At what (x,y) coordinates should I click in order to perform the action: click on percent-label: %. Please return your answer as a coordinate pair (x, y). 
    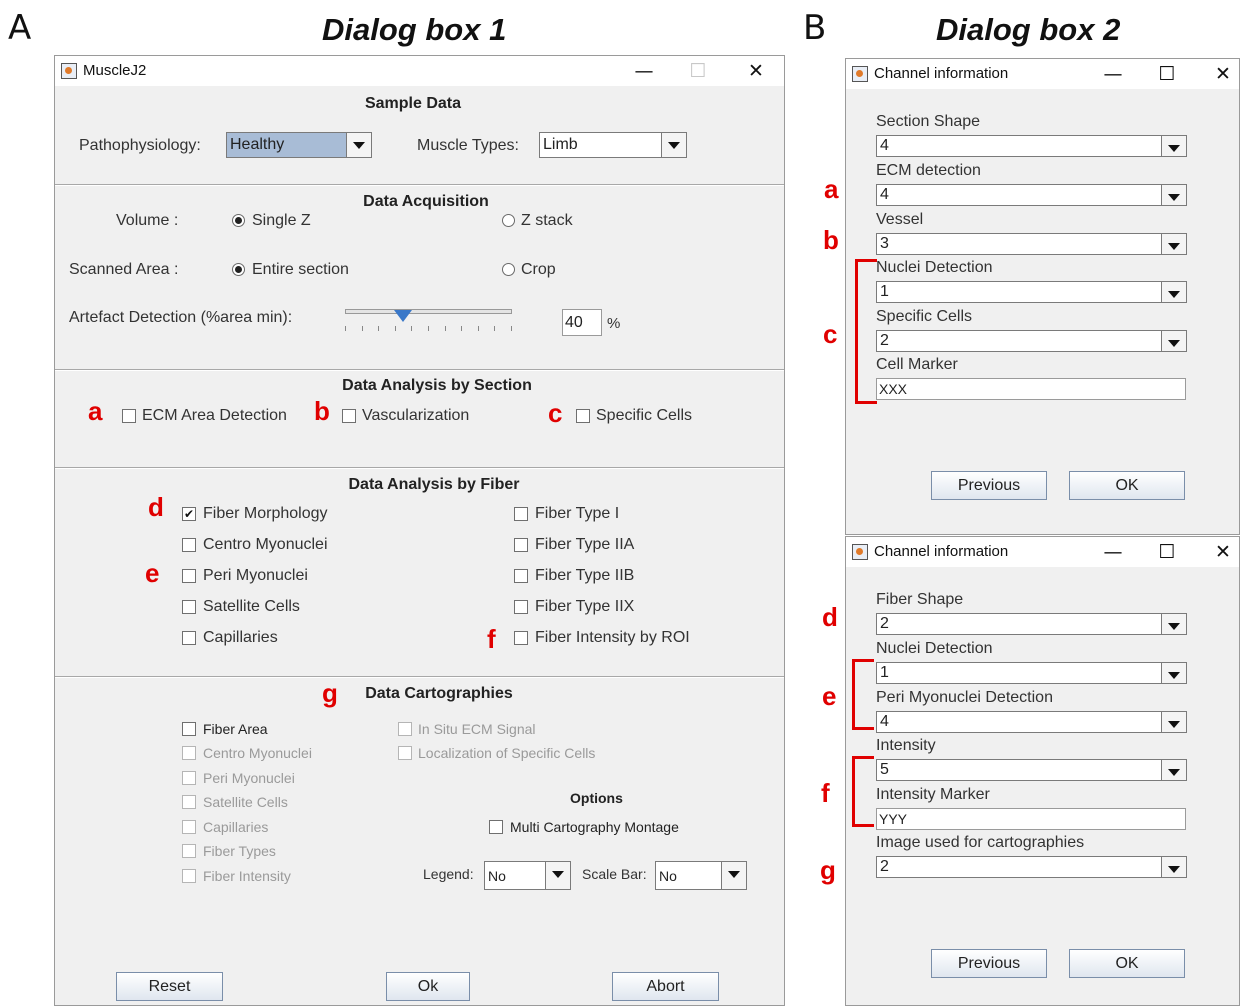
    Looking at the image, I should click on (614, 323).